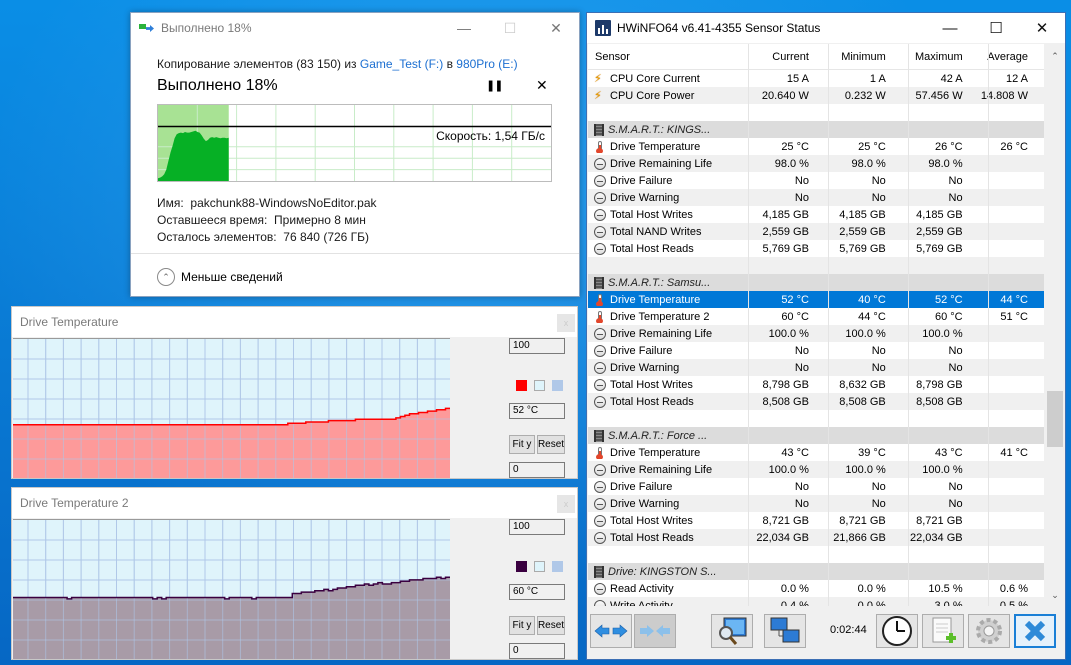  What do you see at coordinates (1055, 419) in the screenshot?
I see `scroll-thumb` at bounding box center [1055, 419].